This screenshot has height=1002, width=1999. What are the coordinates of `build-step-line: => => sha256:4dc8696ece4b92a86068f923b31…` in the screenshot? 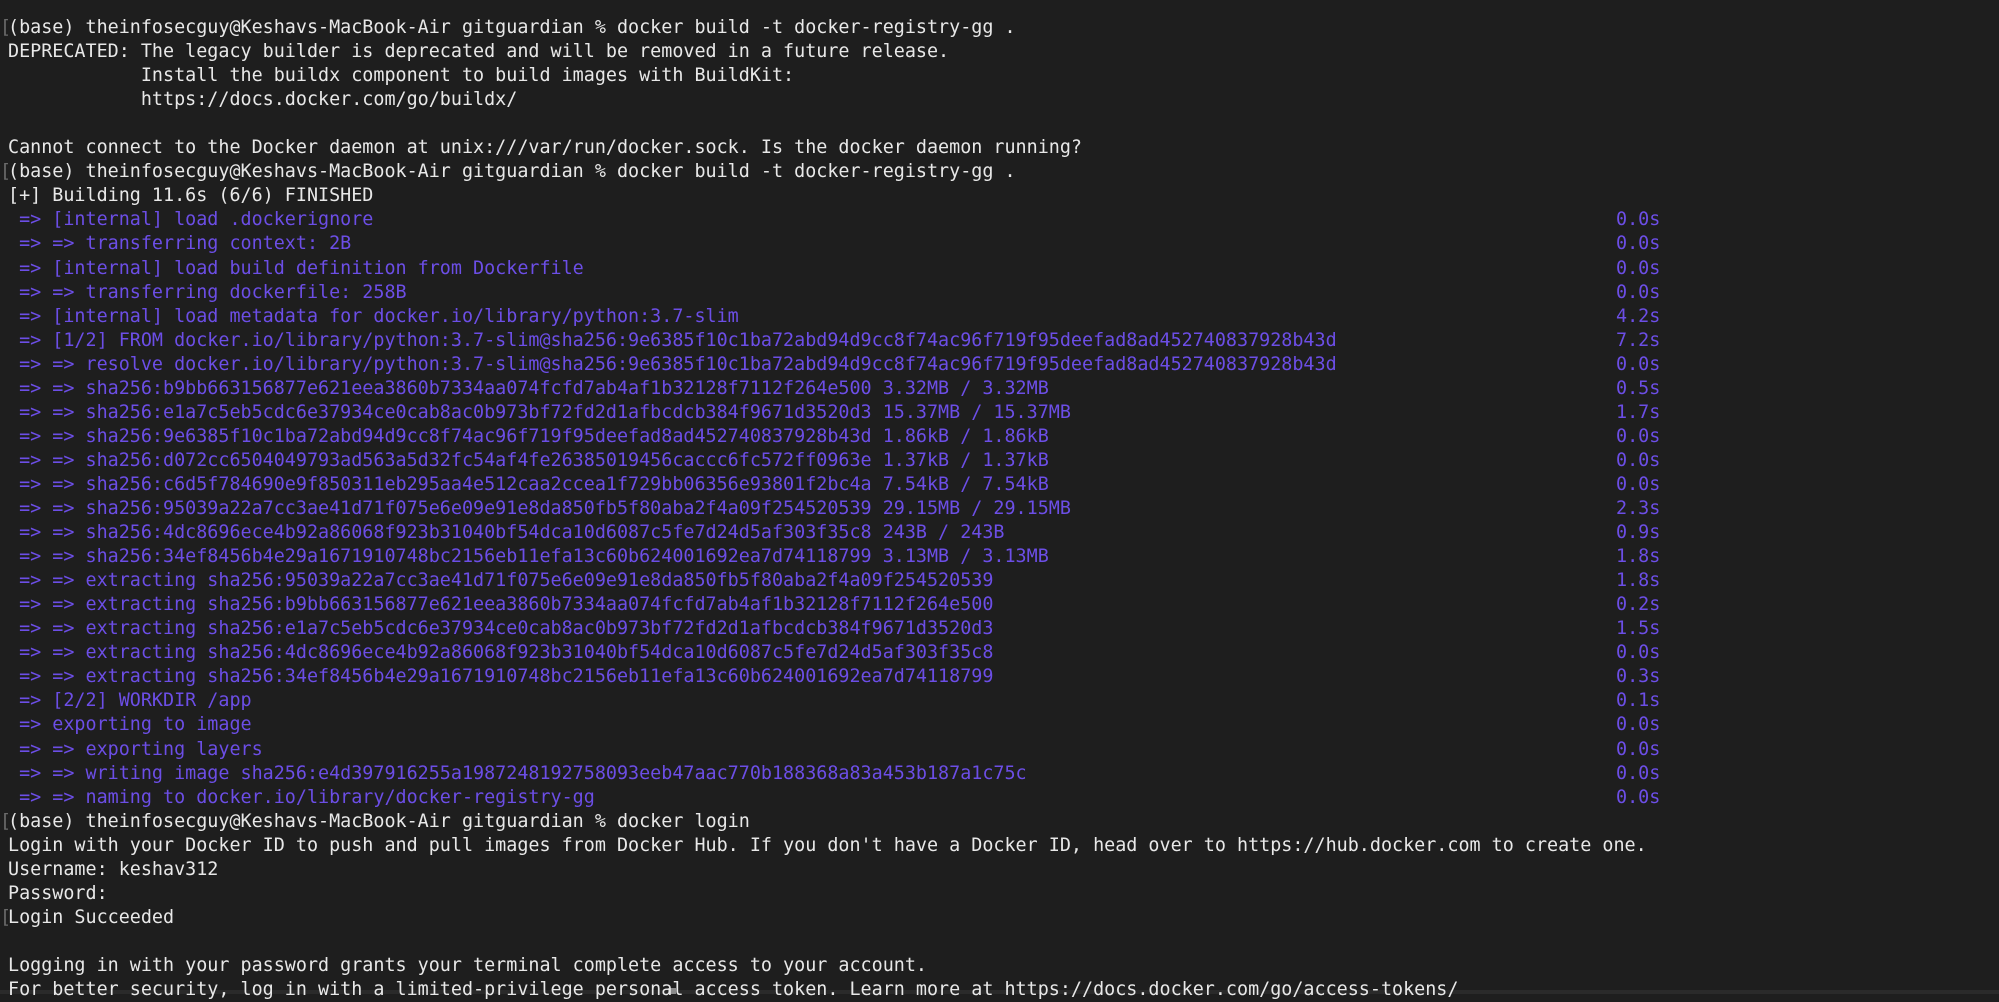 It's located at (506, 533).